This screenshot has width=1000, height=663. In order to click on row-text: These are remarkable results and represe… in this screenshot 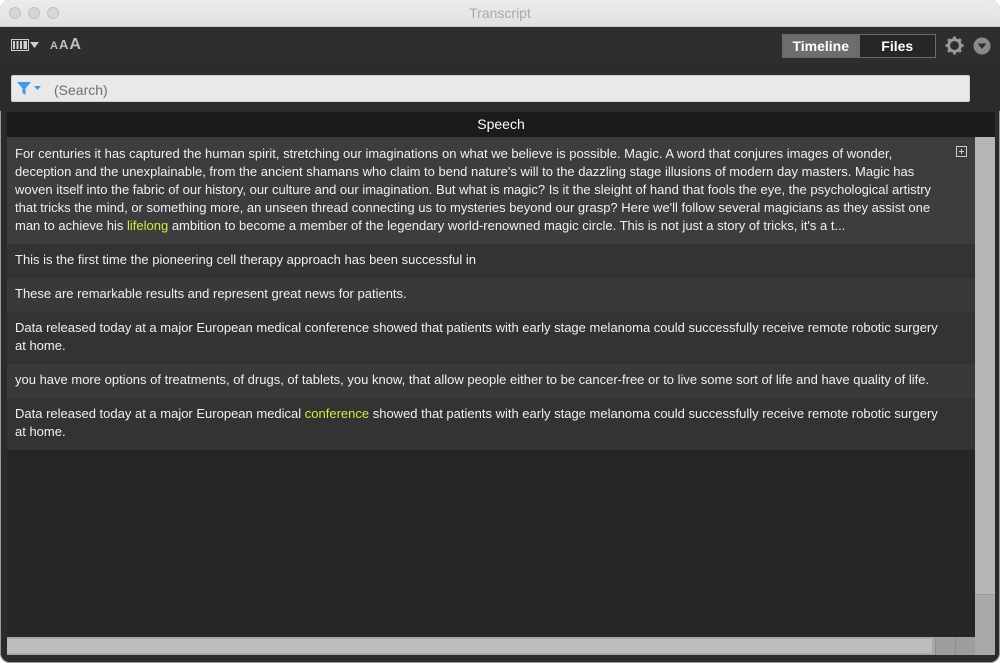, I will do `click(211, 293)`.